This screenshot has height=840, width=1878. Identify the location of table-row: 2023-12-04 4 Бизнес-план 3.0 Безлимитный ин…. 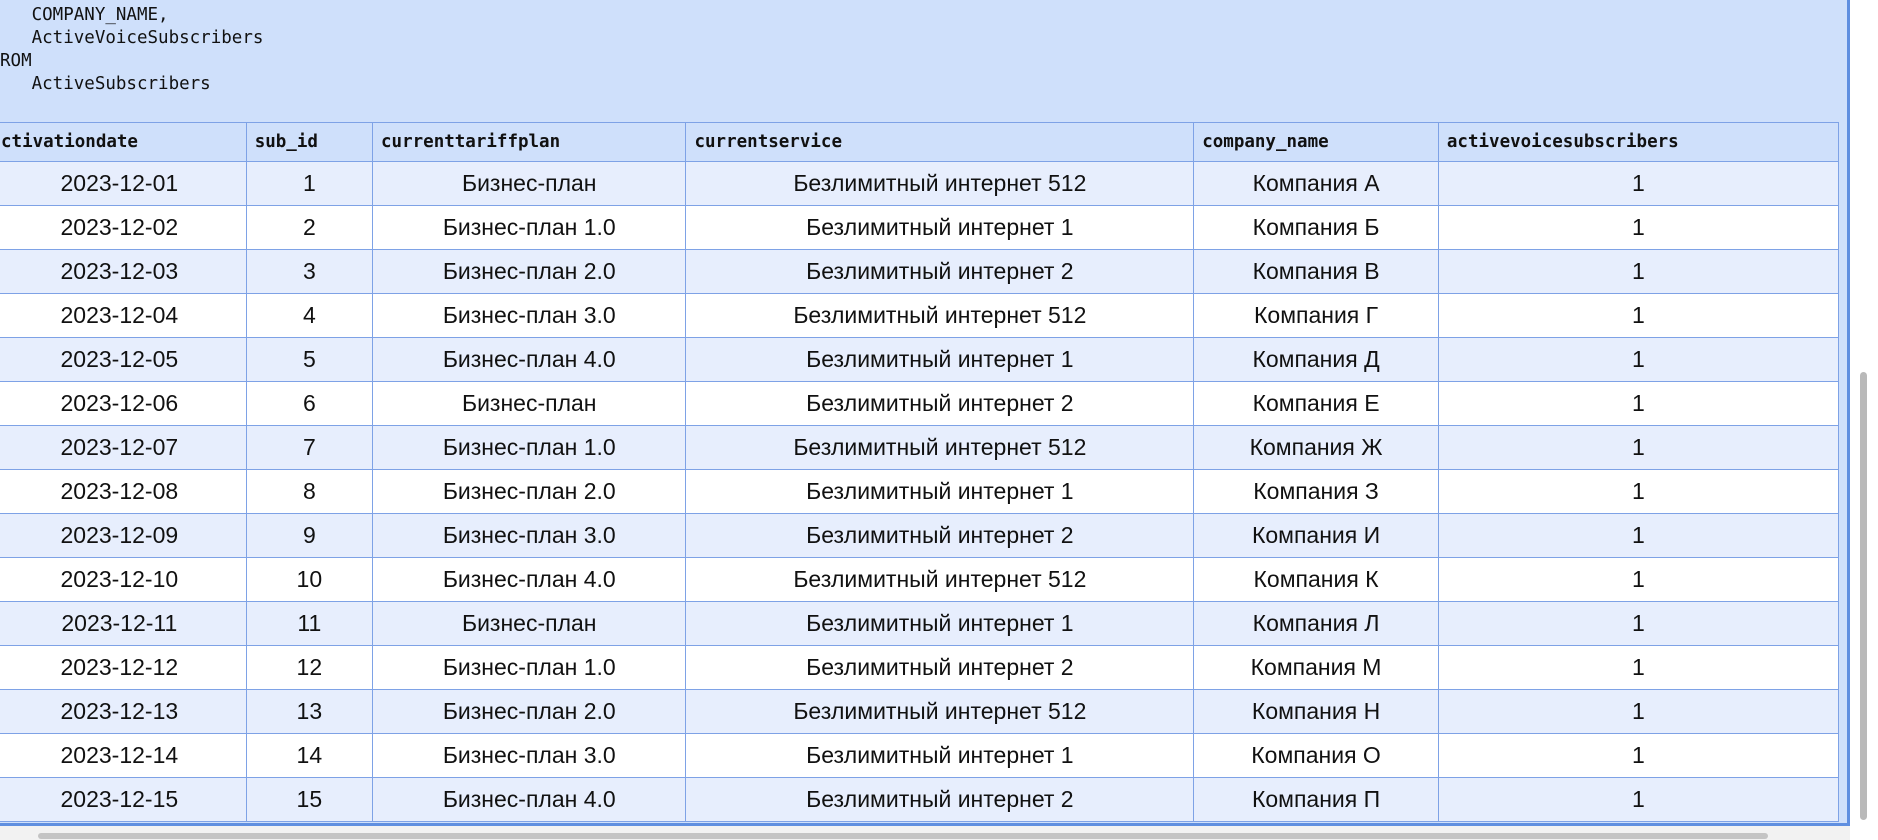
(920, 315).